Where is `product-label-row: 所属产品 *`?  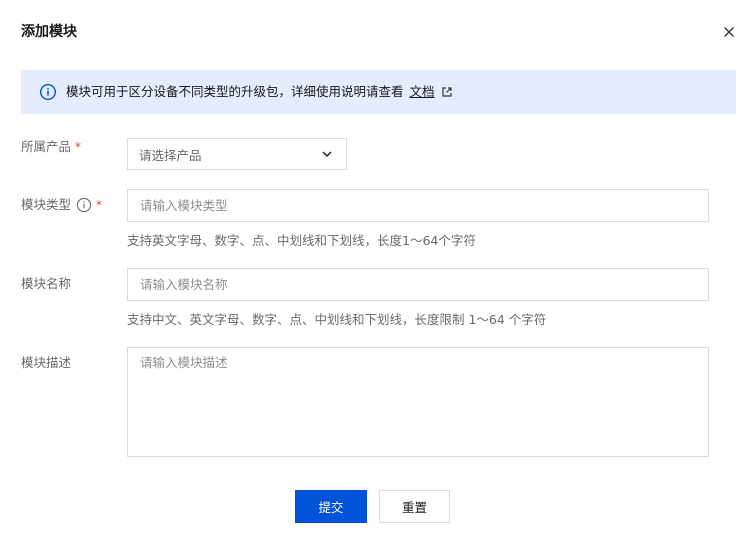
product-label-row: 所属产品 * is located at coordinates (51, 147).